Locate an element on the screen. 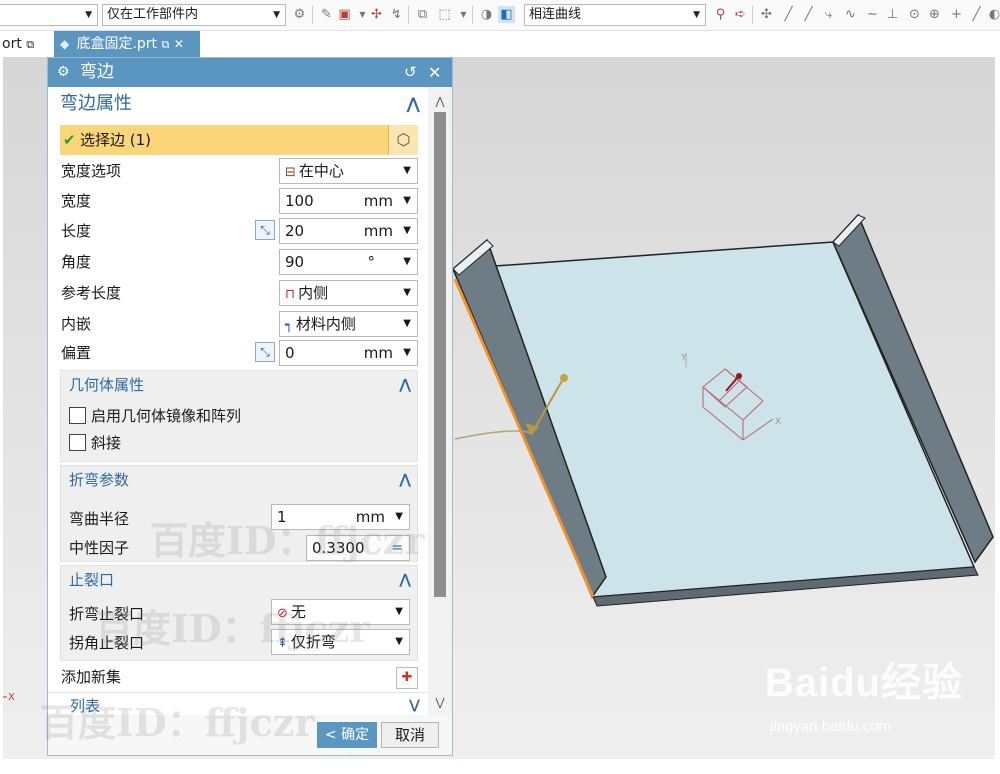 This screenshot has width=1000, height=774. bend-parameters-title: 折弯参数 is located at coordinates (99, 480).